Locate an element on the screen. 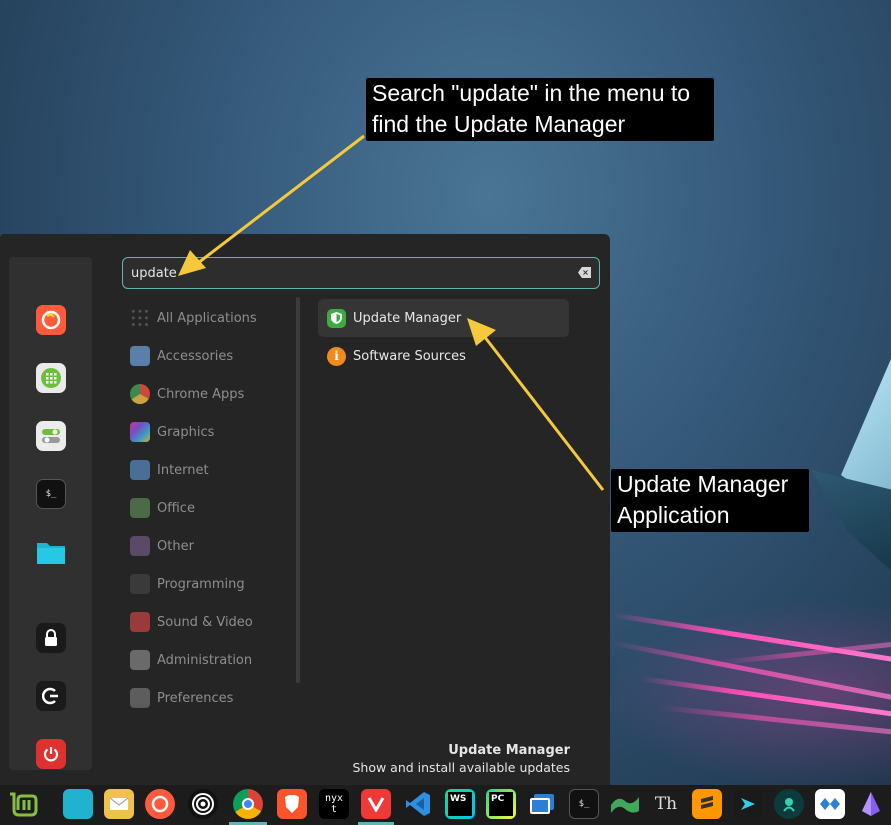 This screenshot has width=891, height=825. category-administration: Administration is located at coordinates (210, 660).